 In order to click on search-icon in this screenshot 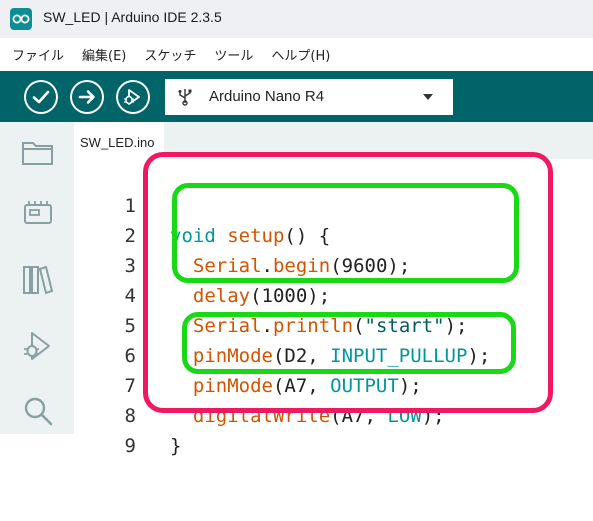, I will do `click(38, 411)`.